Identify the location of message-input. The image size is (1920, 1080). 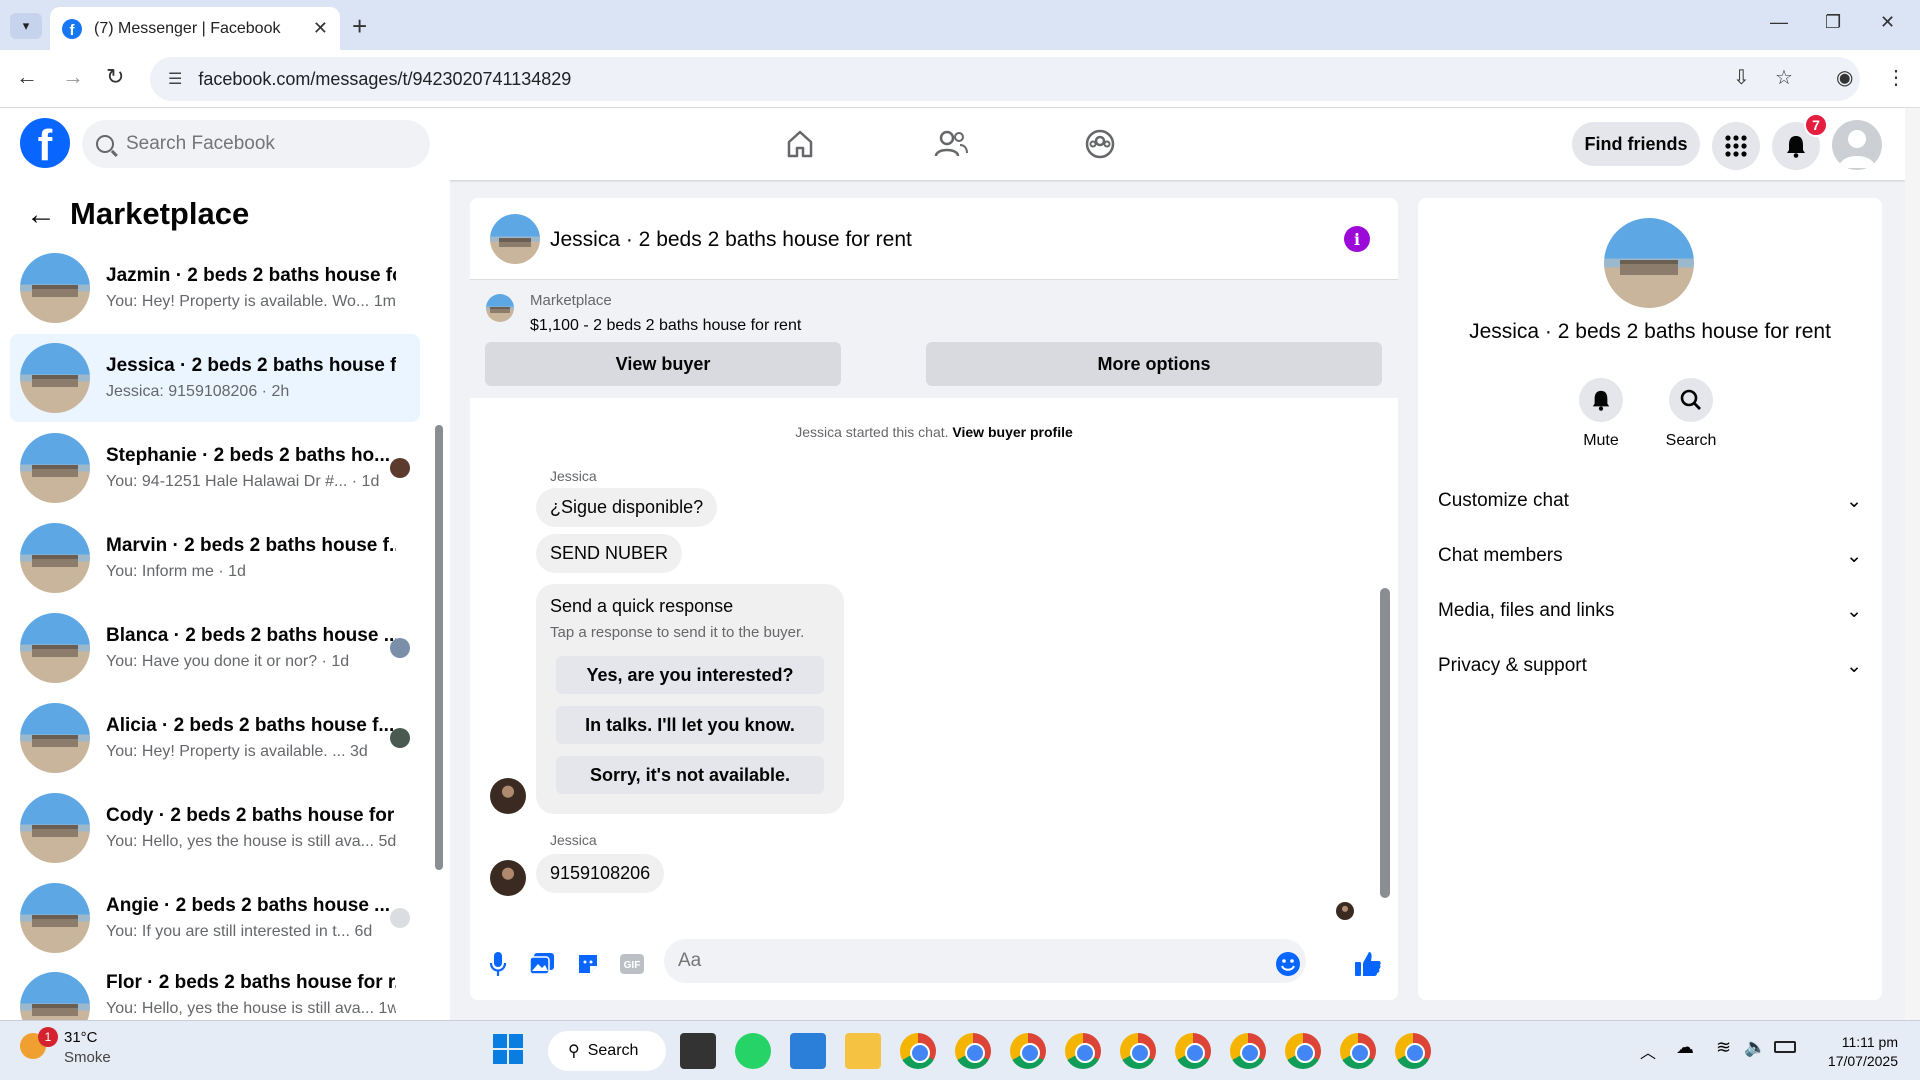
(985, 961).